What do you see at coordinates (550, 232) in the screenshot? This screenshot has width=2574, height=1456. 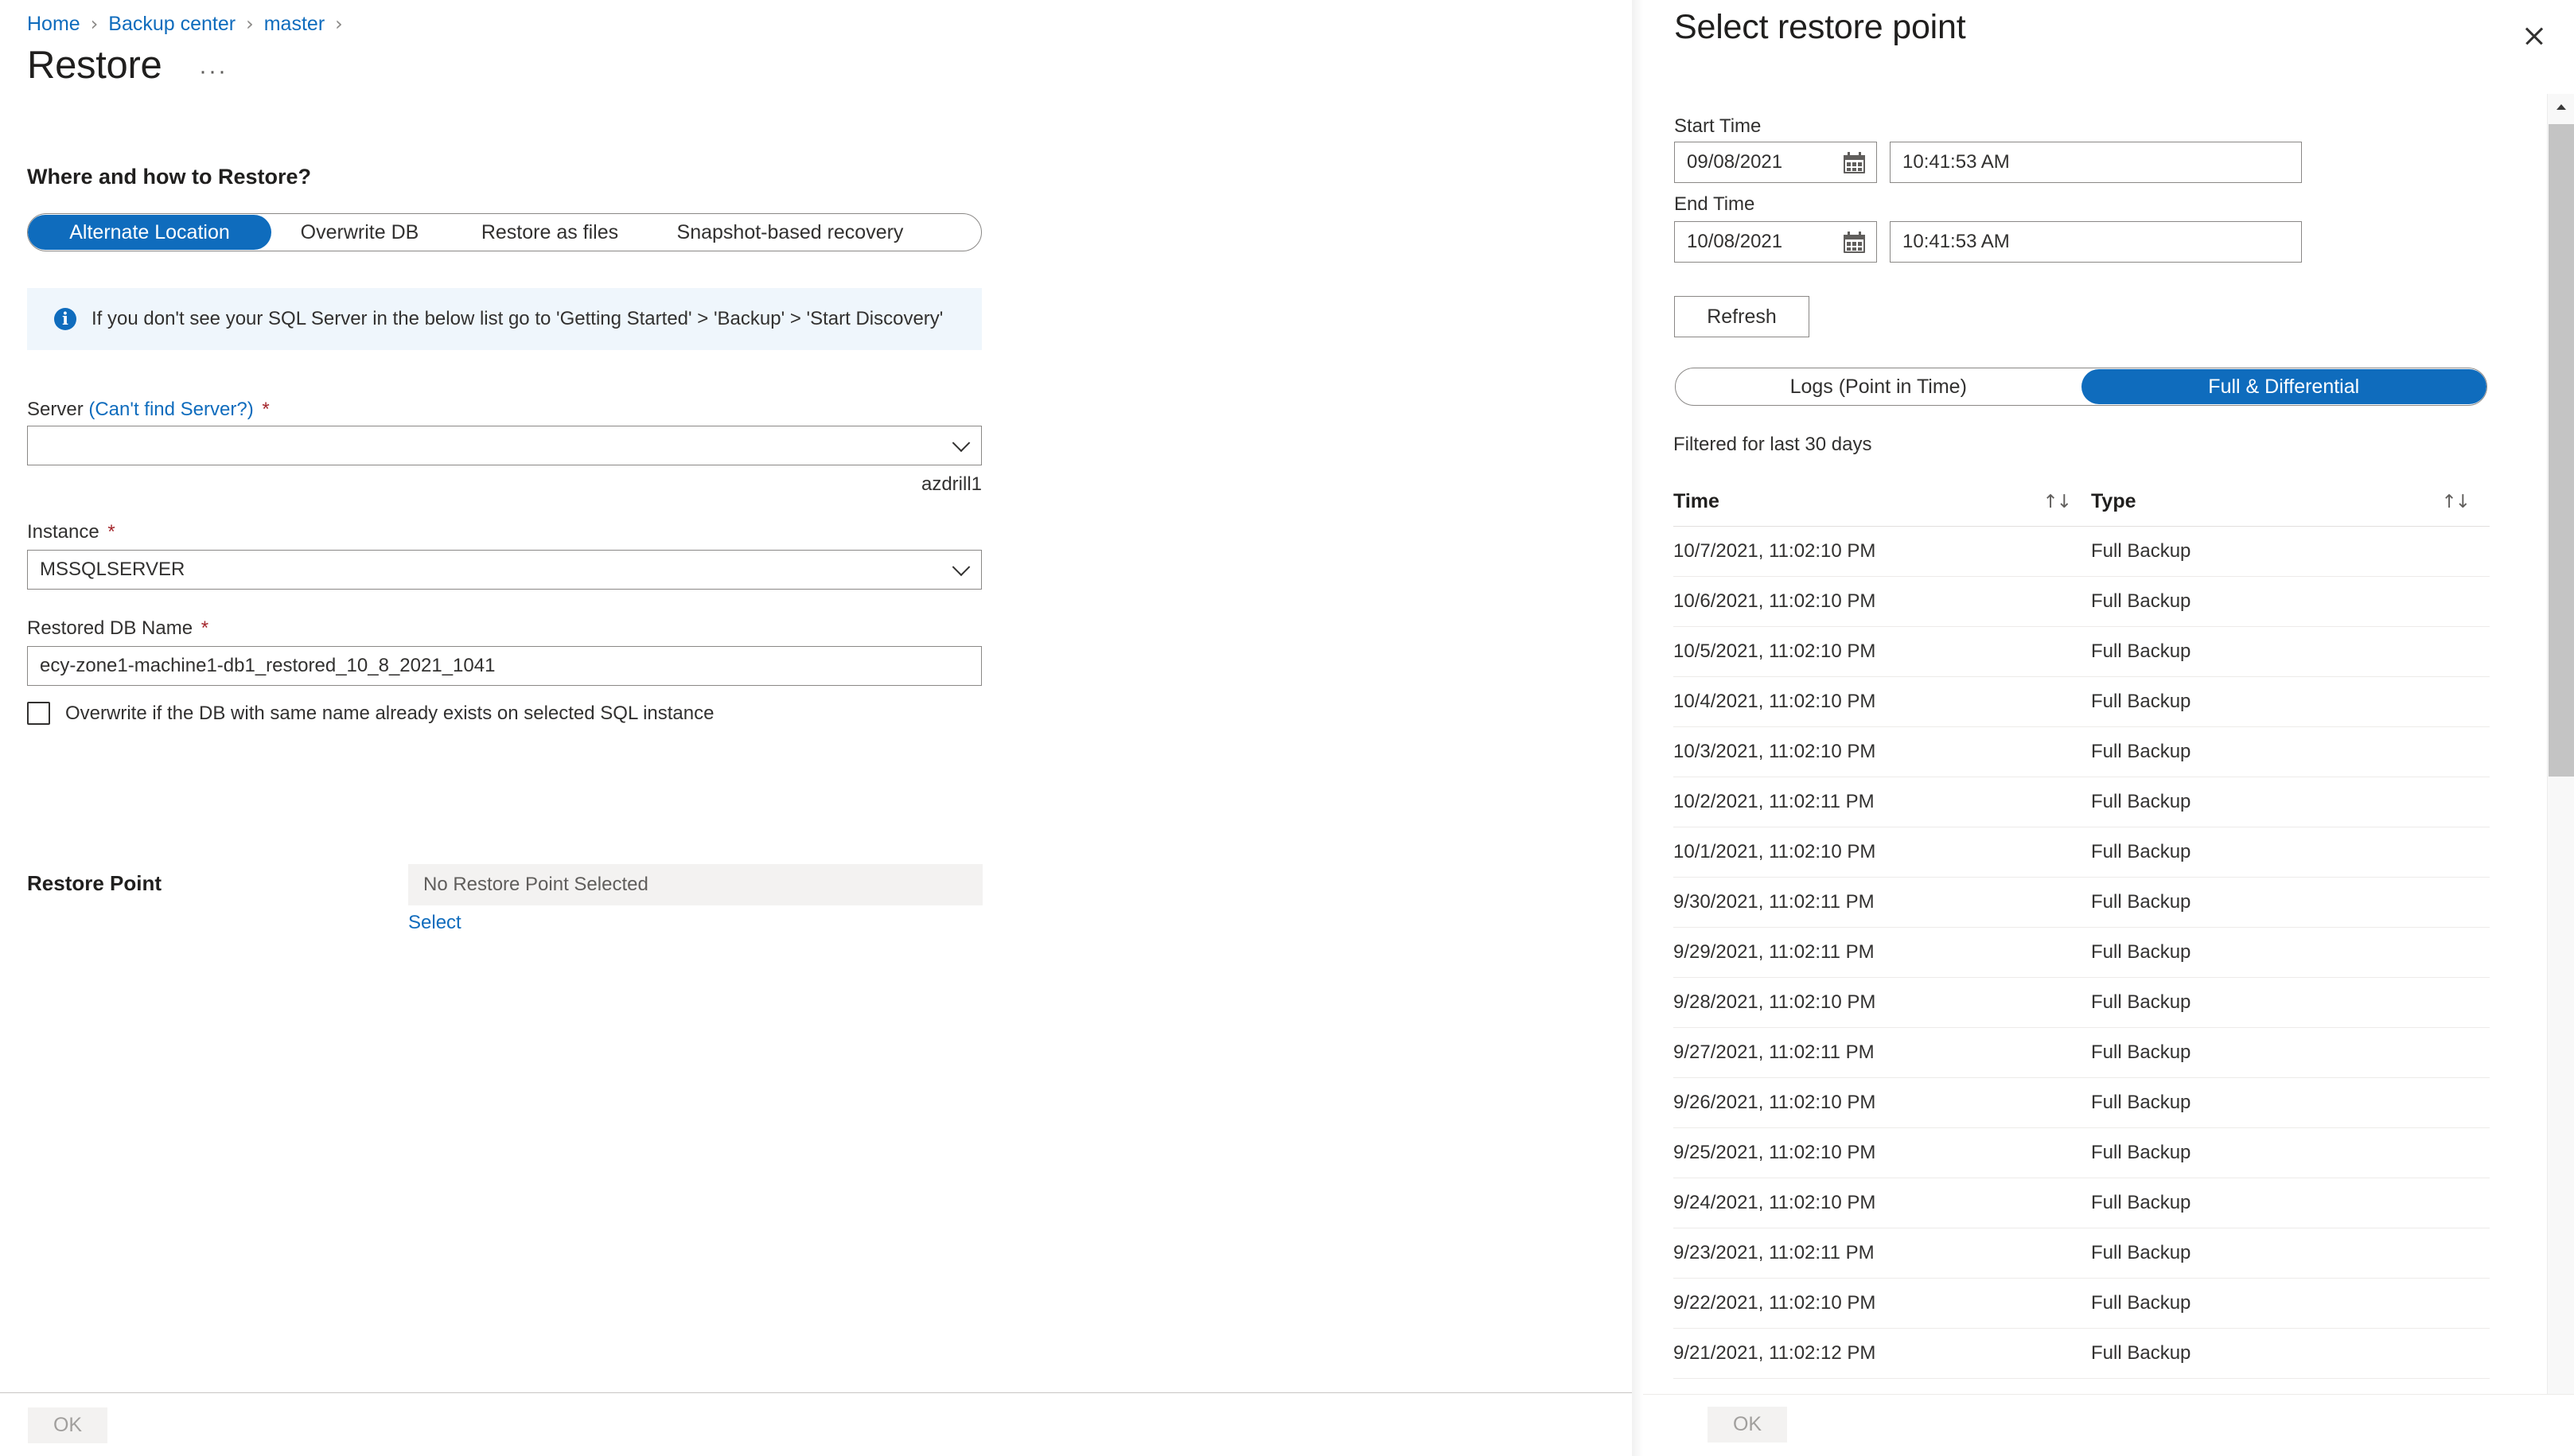 I see `pivot-tab-restore-as-files: Restore as files` at bounding box center [550, 232].